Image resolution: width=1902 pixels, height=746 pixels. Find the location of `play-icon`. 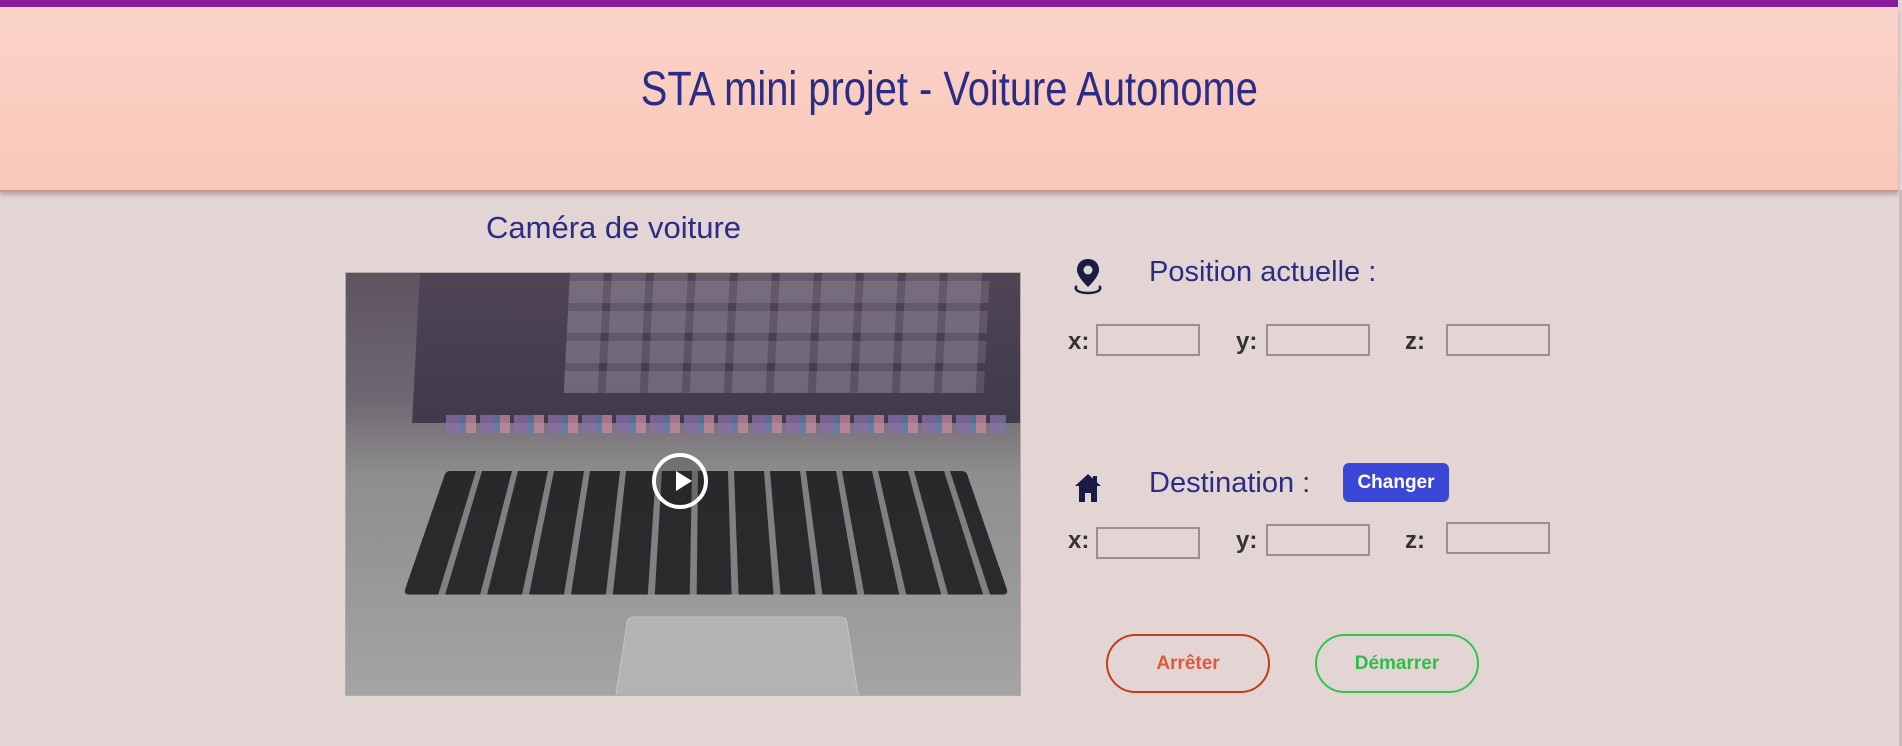

play-icon is located at coordinates (684, 481).